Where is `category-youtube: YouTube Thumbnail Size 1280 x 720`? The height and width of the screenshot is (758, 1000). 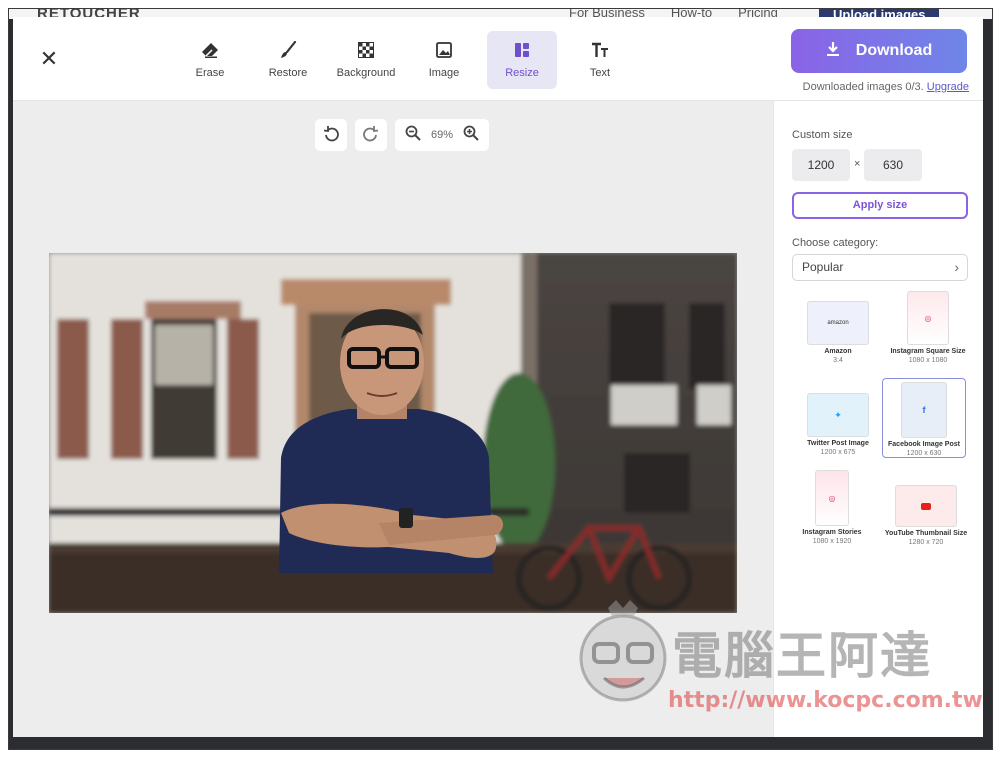 category-youtube: YouTube Thumbnail Size 1280 x 720 is located at coordinates (926, 515).